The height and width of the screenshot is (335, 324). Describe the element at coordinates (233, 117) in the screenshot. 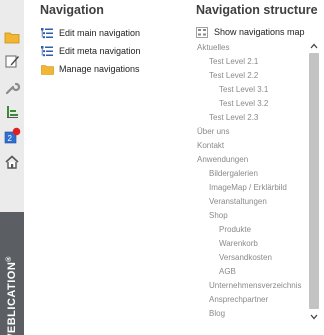

I see `tree-item: Test Level 2.3` at that location.